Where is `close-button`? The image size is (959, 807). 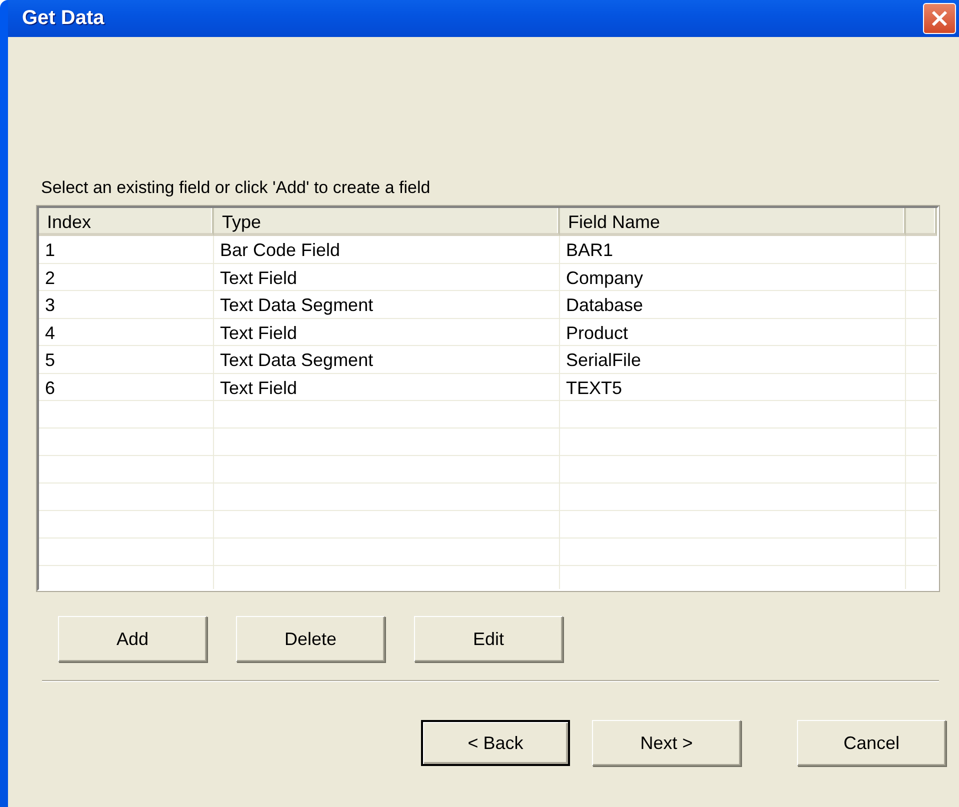 close-button is located at coordinates (939, 18).